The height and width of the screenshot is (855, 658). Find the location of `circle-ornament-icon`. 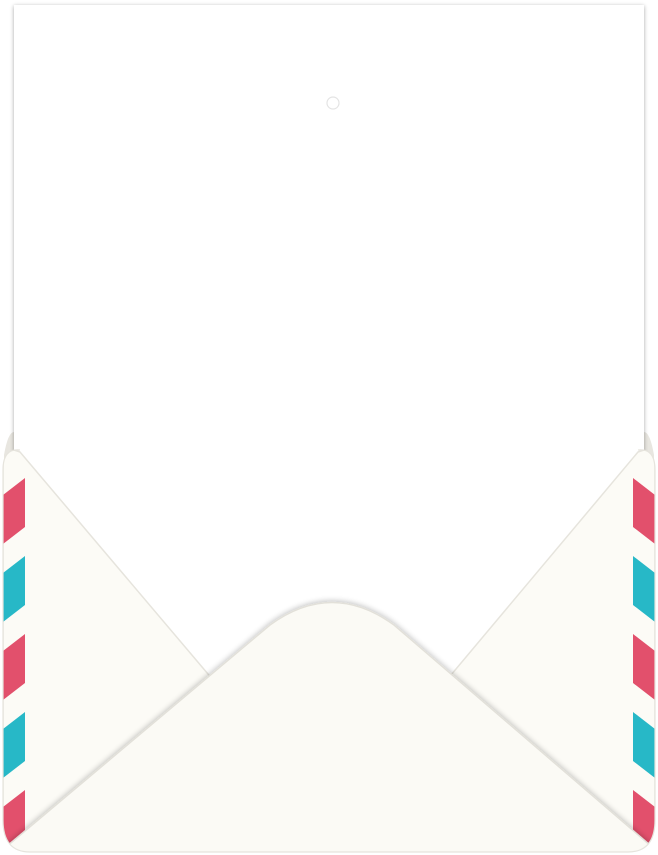

circle-ornament-icon is located at coordinates (333, 103).